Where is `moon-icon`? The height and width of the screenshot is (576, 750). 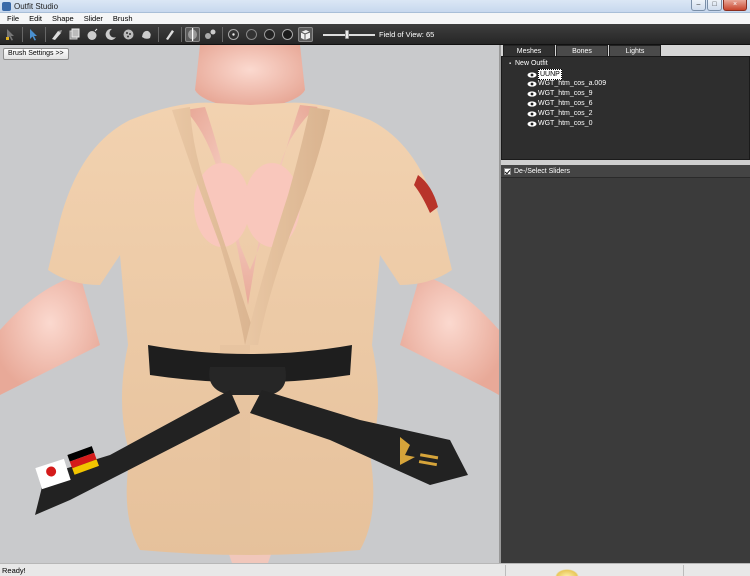
moon-icon is located at coordinates (110, 34).